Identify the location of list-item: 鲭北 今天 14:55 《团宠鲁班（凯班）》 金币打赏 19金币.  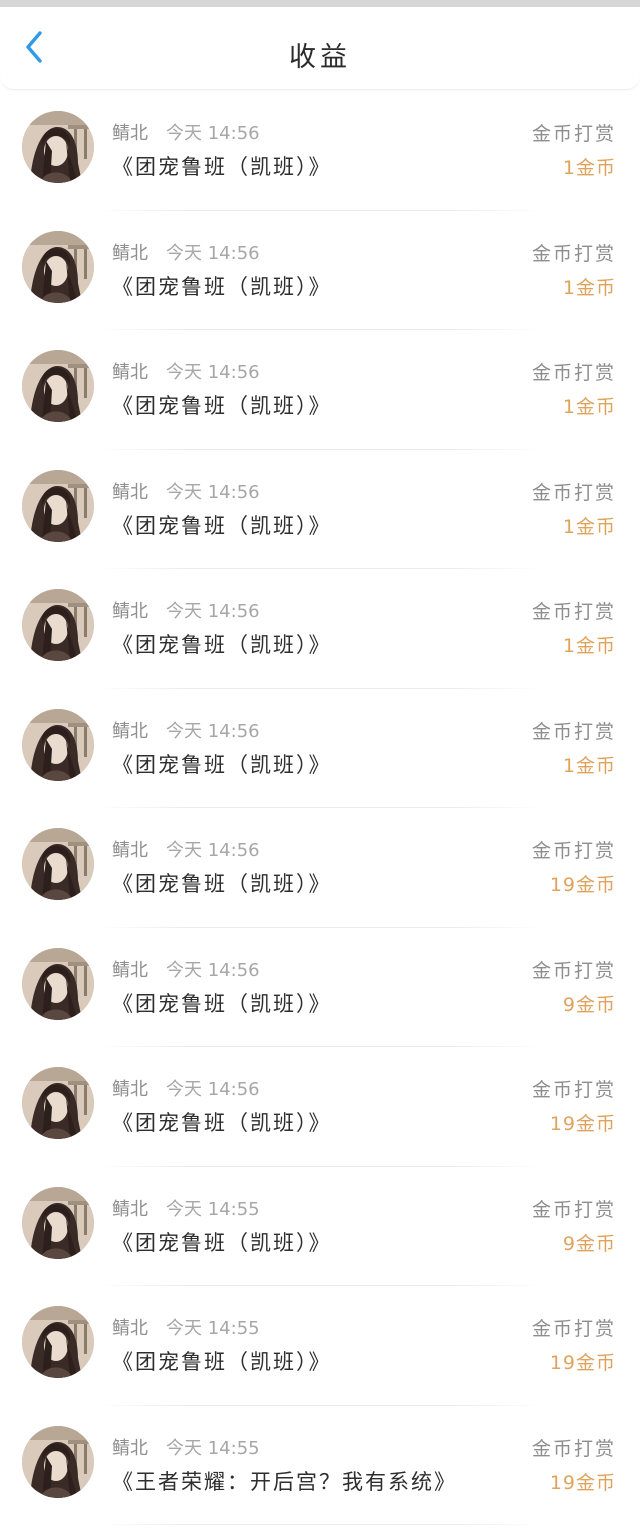
(320, 1346).